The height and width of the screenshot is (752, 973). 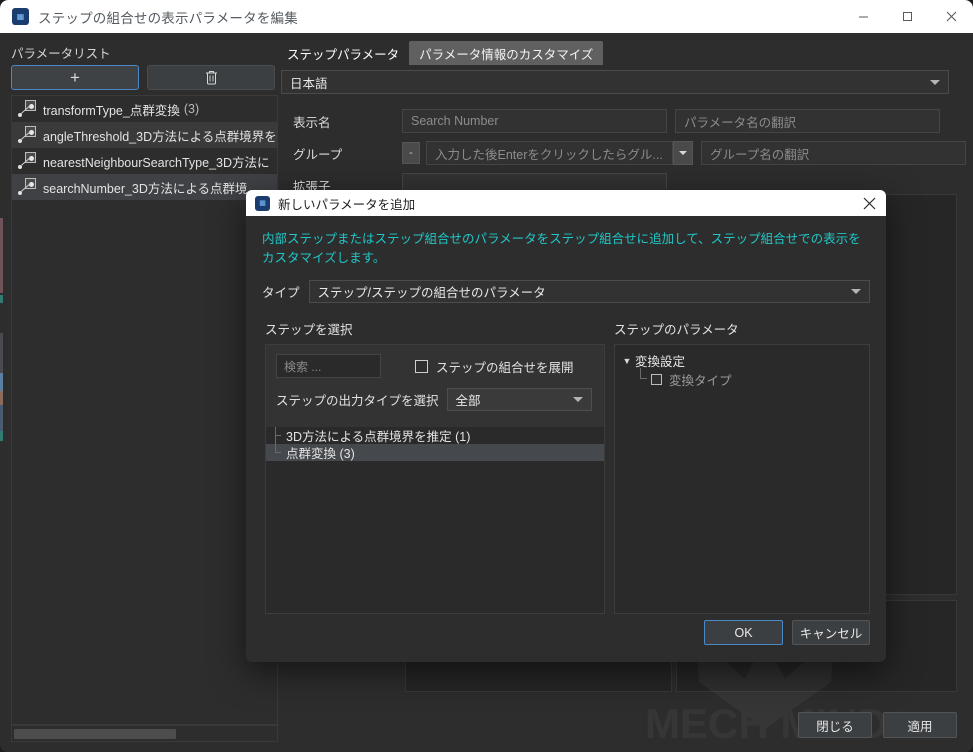 I want to click on group-row: グループ - 入力した後Enterをクリックしたらグル... グループ名の翻訳, so click(x=625, y=153).